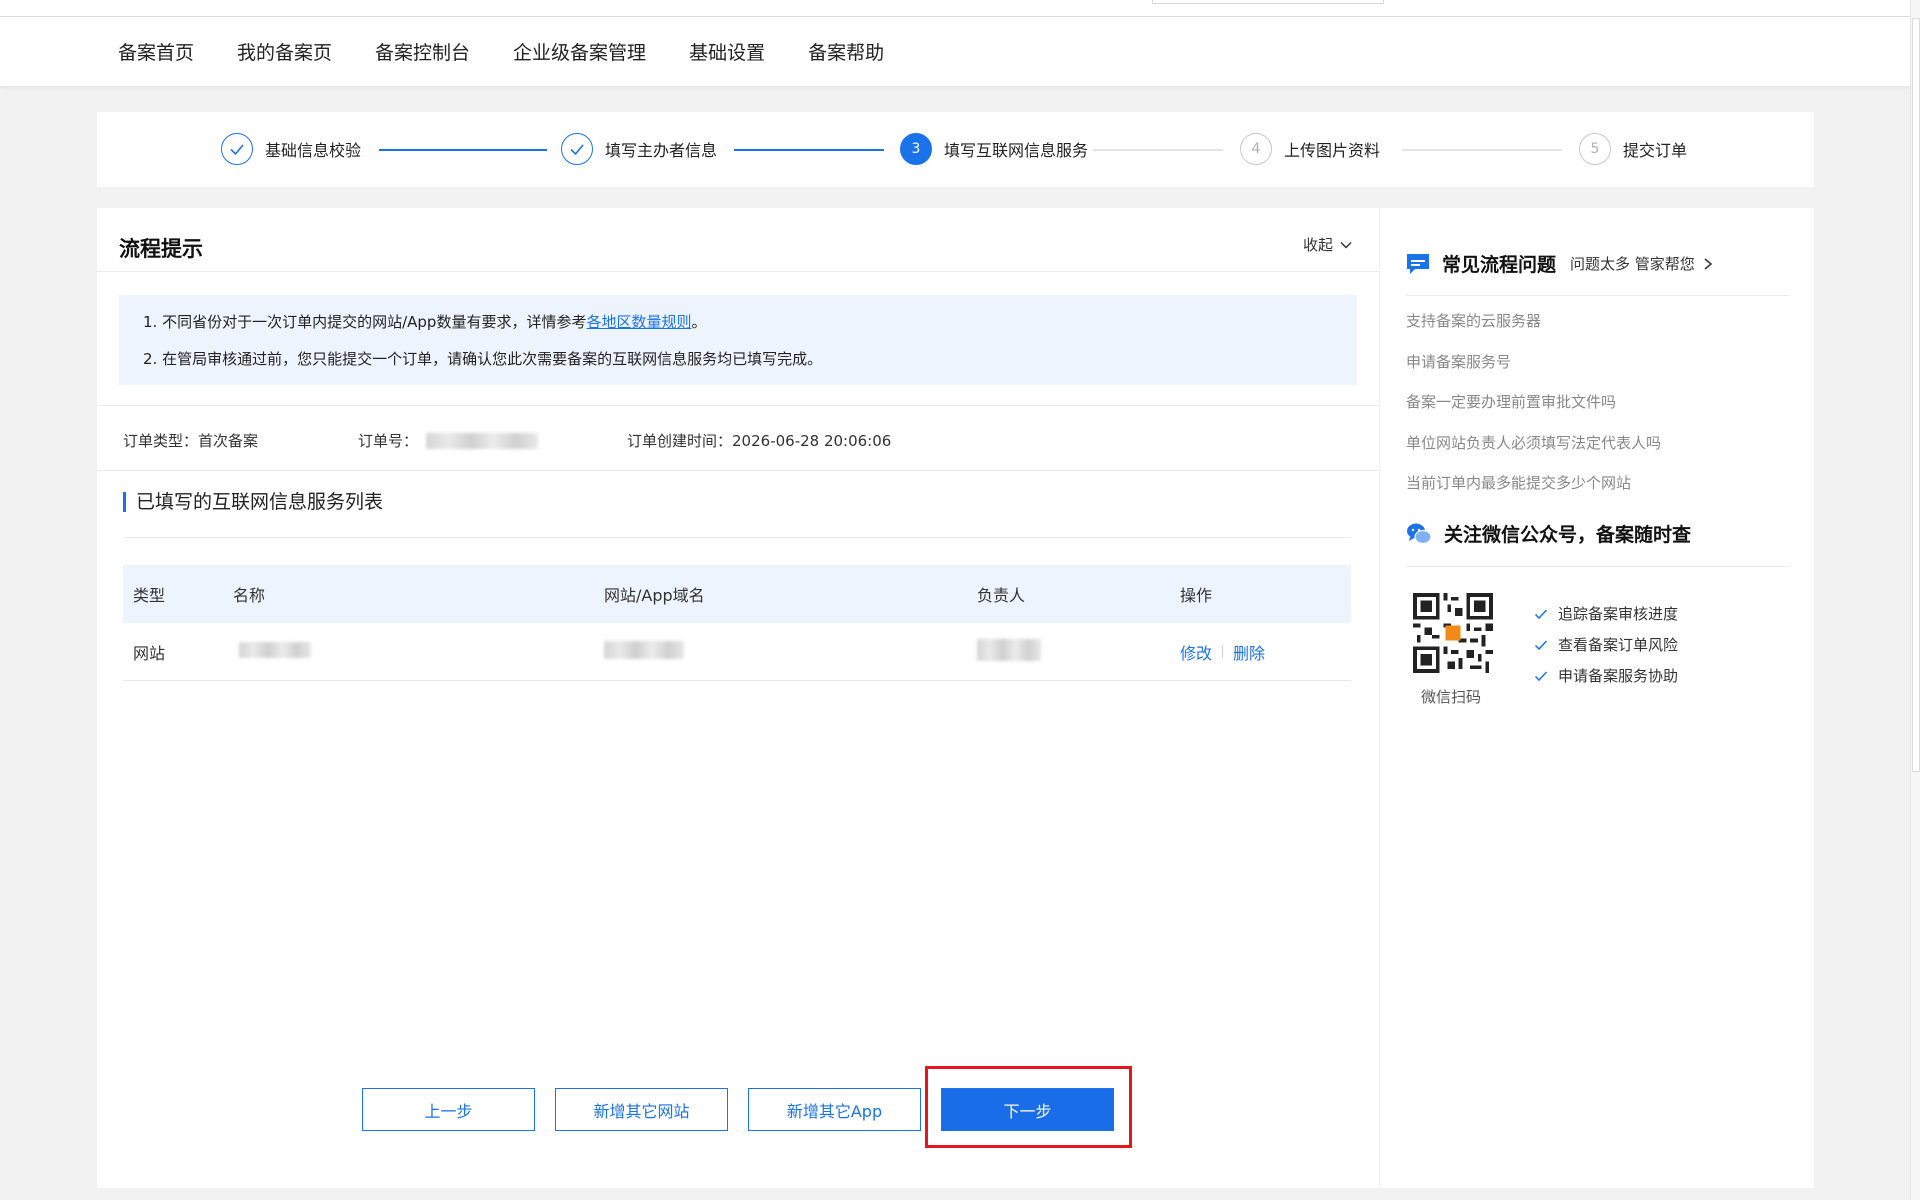 This screenshot has width=1920, height=1200. What do you see at coordinates (1473, 320) in the screenshot?
I see `faq-question: 支持备案的云服务器` at bounding box center [1473, 320].